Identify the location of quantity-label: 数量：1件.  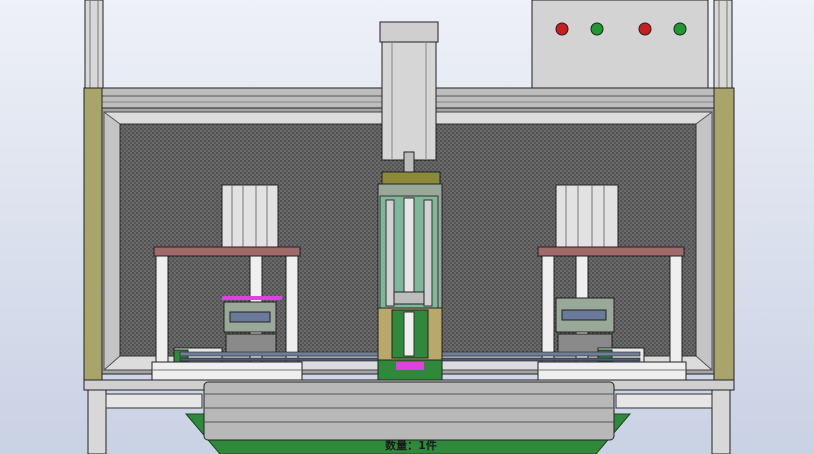
(411, 445).